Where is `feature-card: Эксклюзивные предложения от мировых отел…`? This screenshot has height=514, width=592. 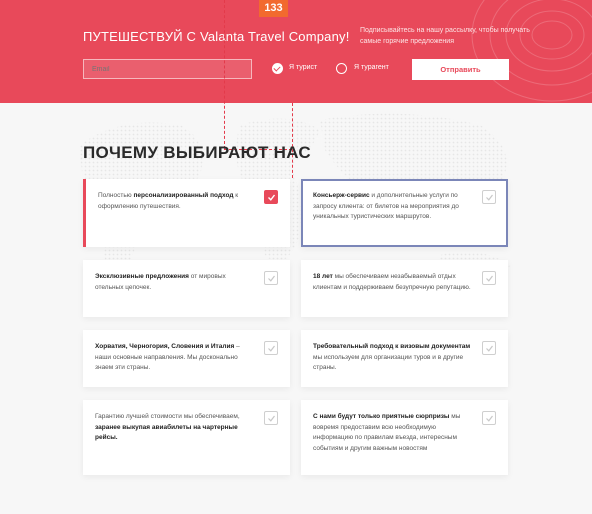
feature-card: Эксклюзивные предложения от мировых отел… is located at coordinates (186, 288).